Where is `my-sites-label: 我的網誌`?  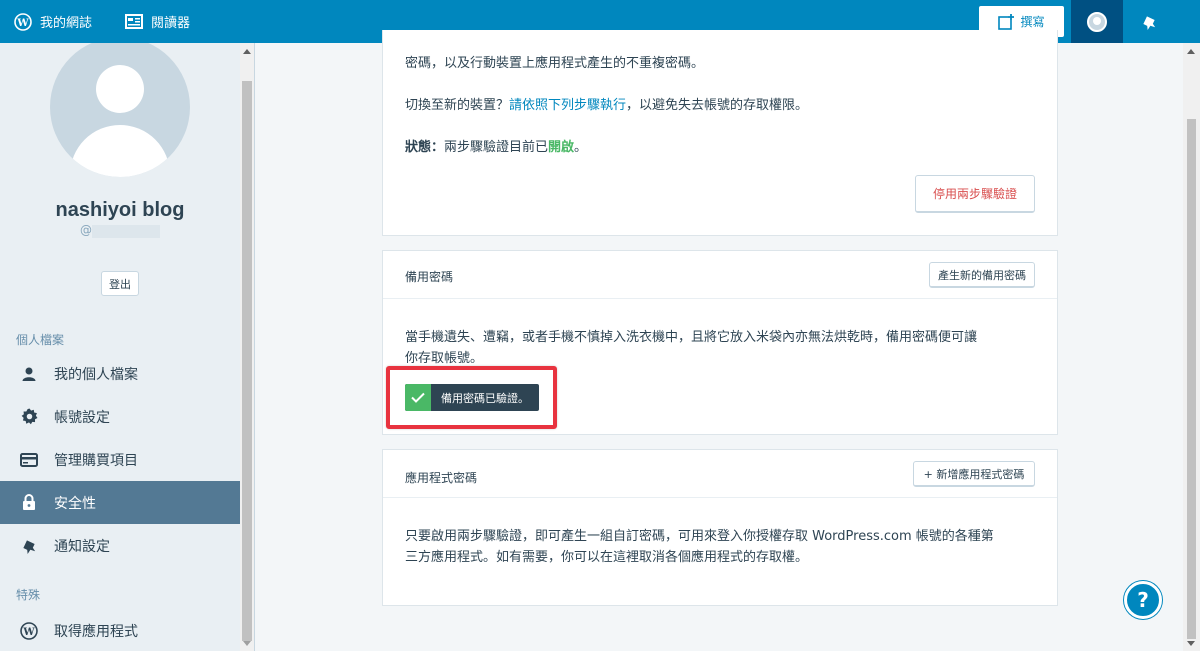 my-sites-label: 我的網誌 is located at coordinates (66, 23).